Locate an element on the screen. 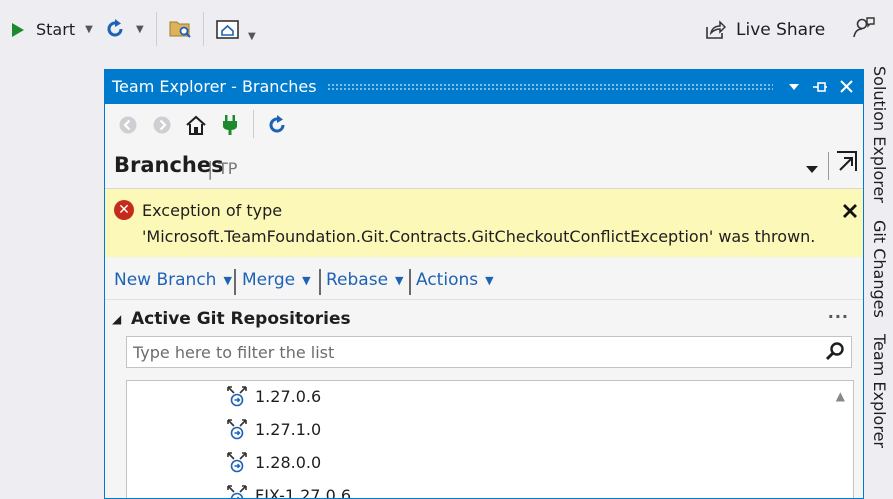 The height and width of the screenshot is (499, 893). live-share-label: Live Share is located at coordinates (780, 30).